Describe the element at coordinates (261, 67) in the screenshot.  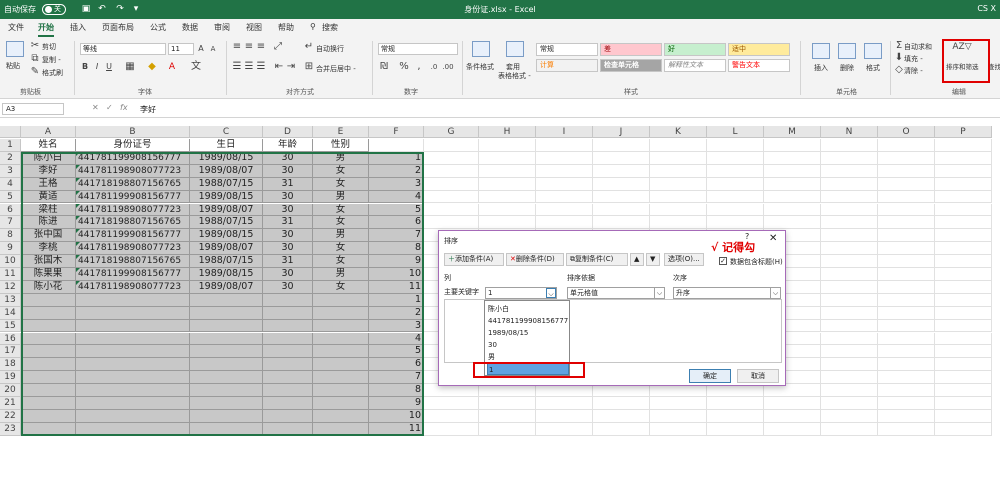
I see `align-right-icon: ☰` at that location.